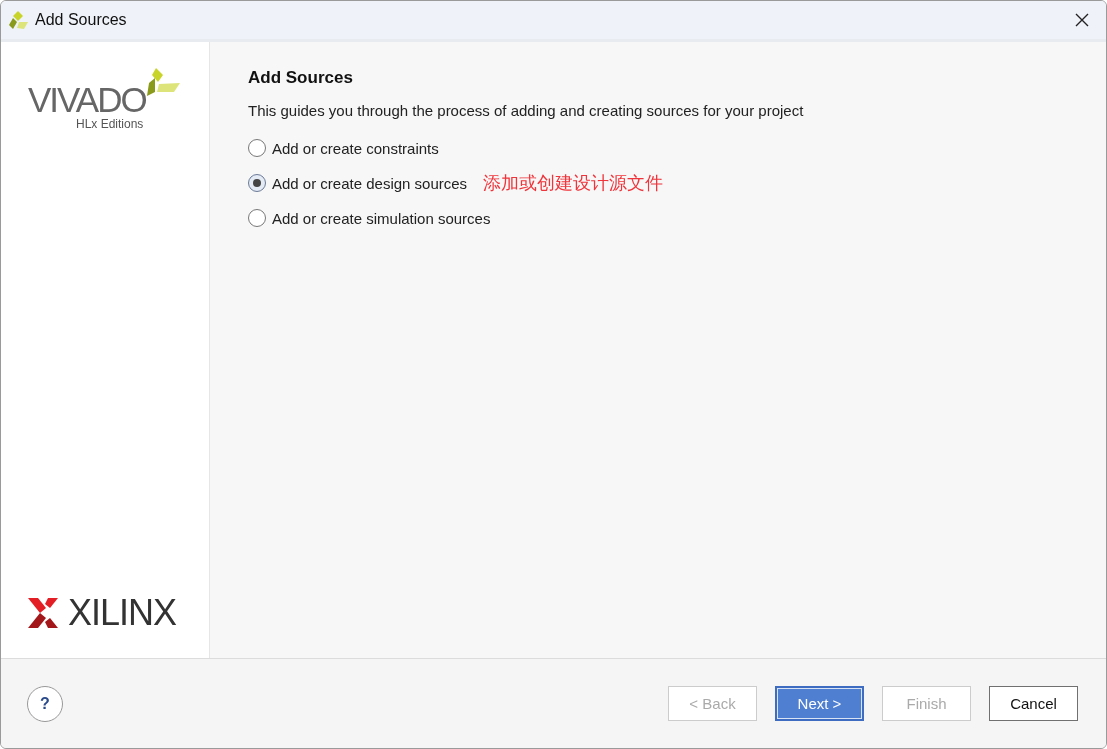  Describe the element at coordinates (43, 613) in the screenshot. I see `company-logo-icon` at that location.